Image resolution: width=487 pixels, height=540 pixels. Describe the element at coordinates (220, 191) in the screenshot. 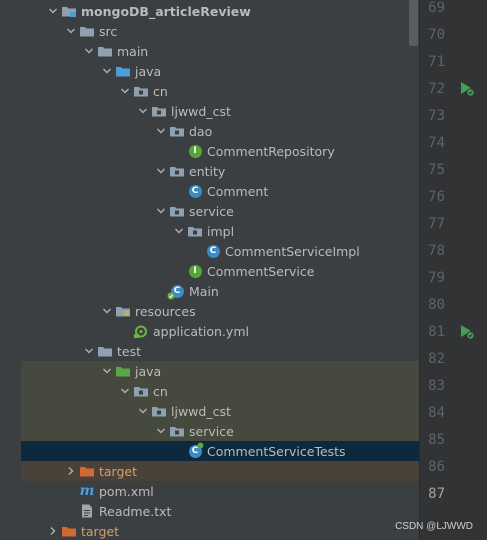

I see `tree-item-comment: C Comment` at that location.